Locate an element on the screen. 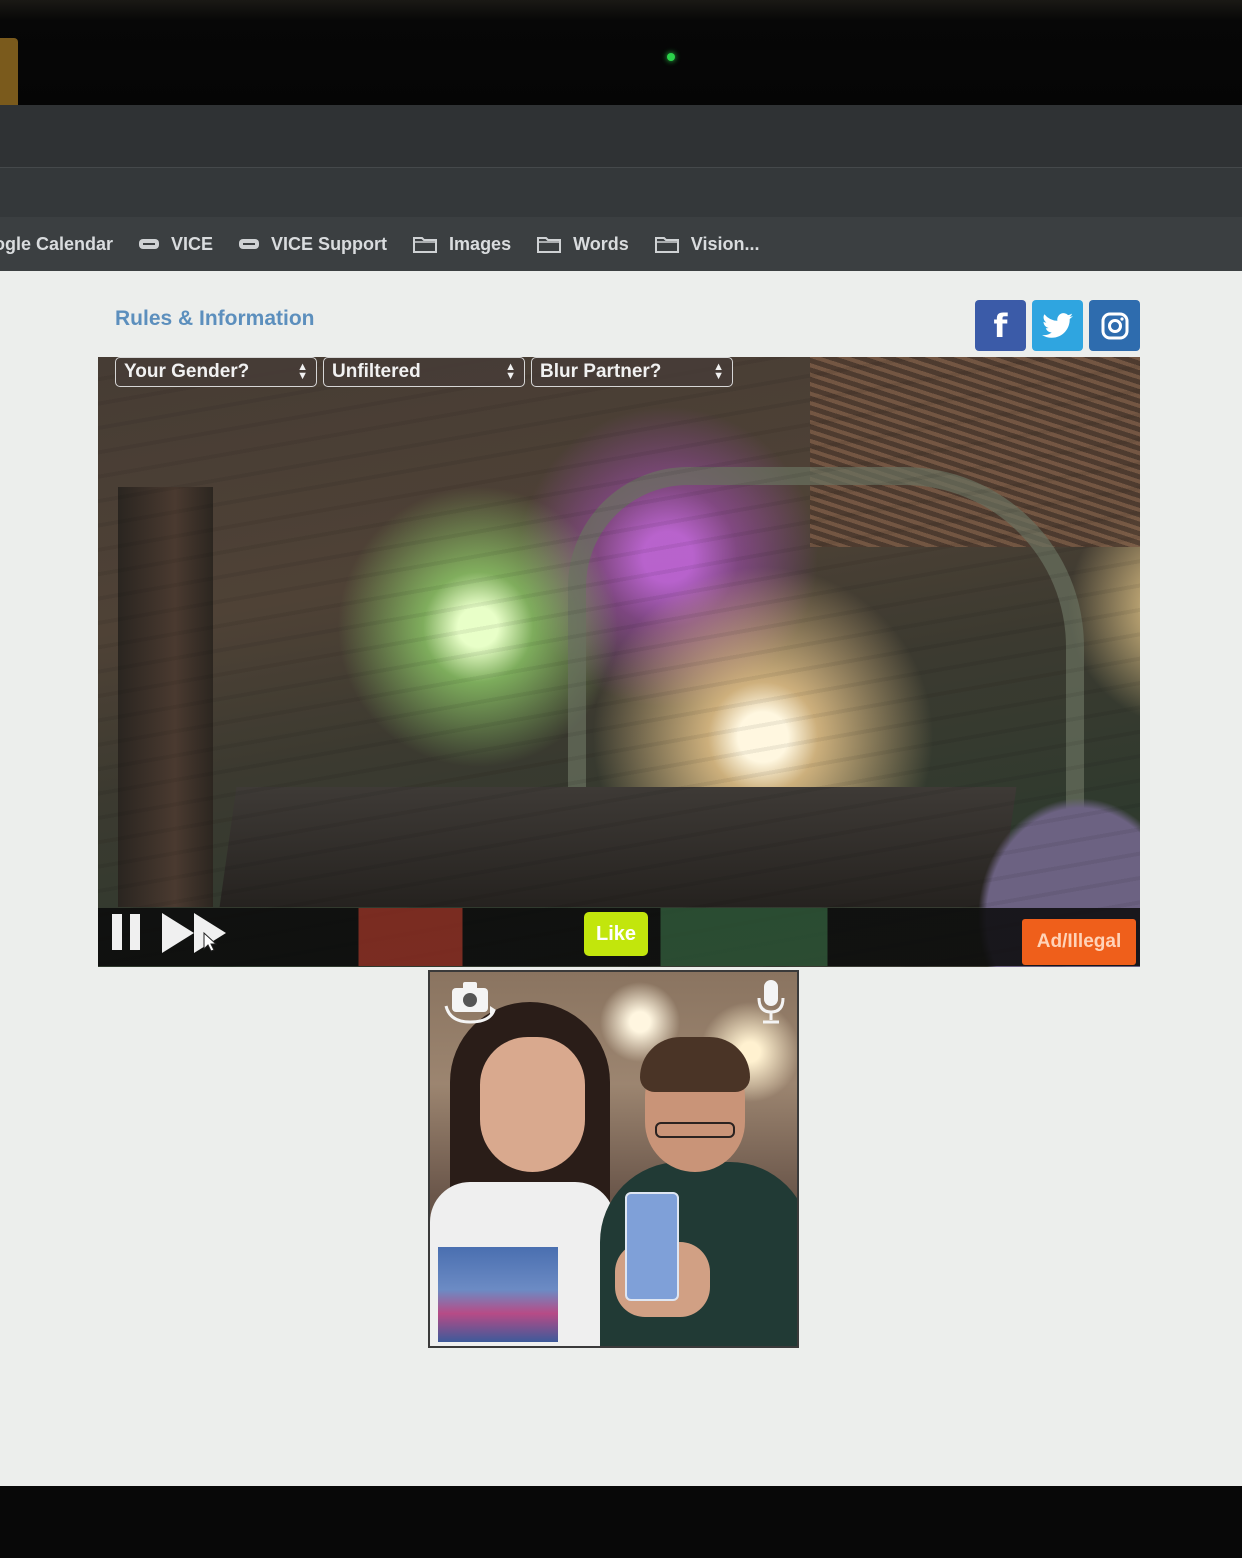 The image size is (1242, 1558). instagram-icon is located at coordinates (1114, 325).